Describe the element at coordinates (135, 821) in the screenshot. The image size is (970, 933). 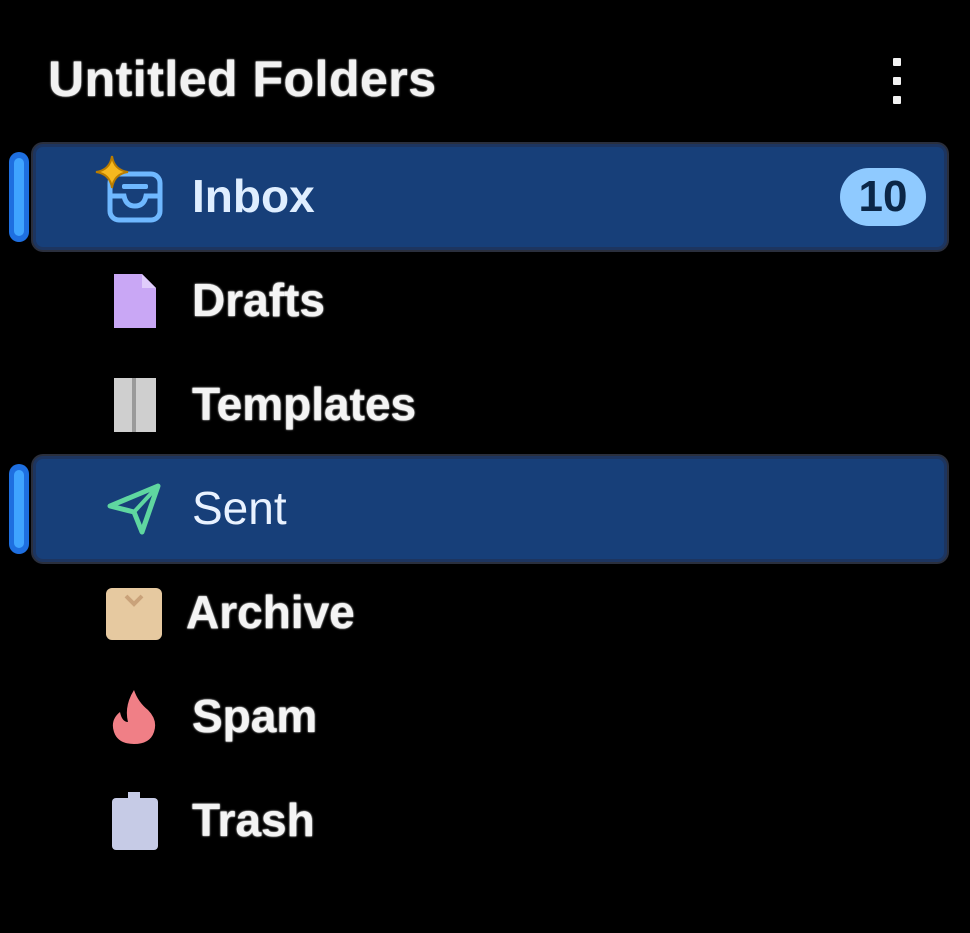
I see `trash-can-icon` at that location.